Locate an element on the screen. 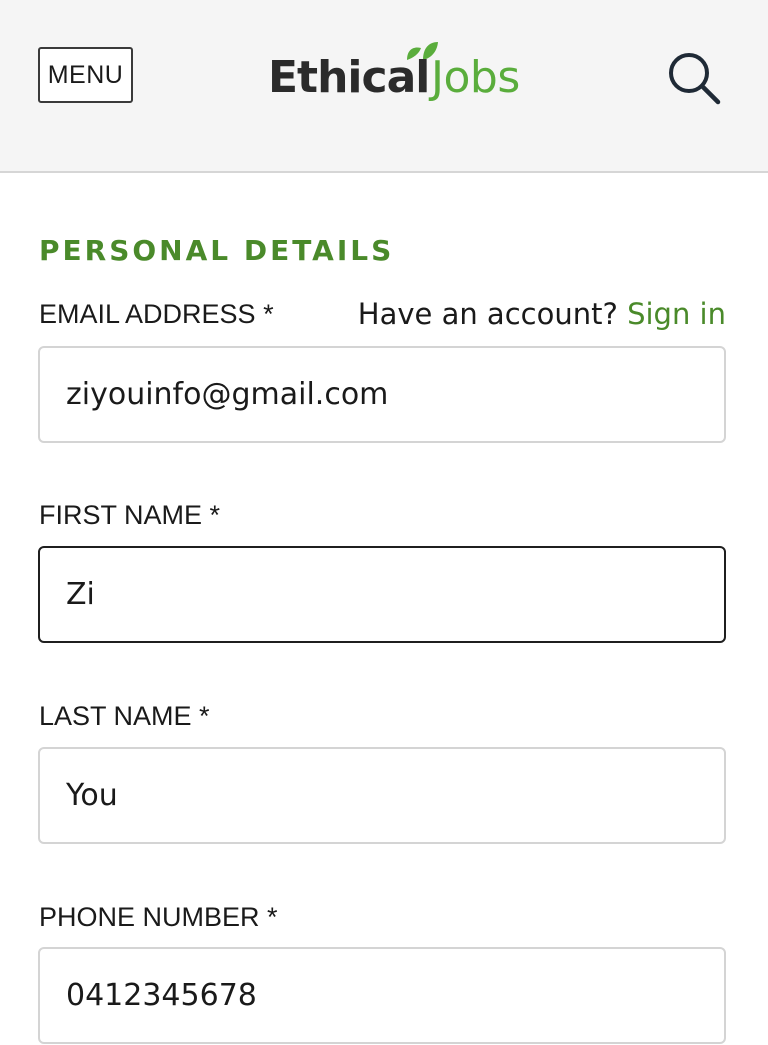 The image size is (768, 1045). first-name-label: FIRST NAME * is located at coordinates (130, 515).